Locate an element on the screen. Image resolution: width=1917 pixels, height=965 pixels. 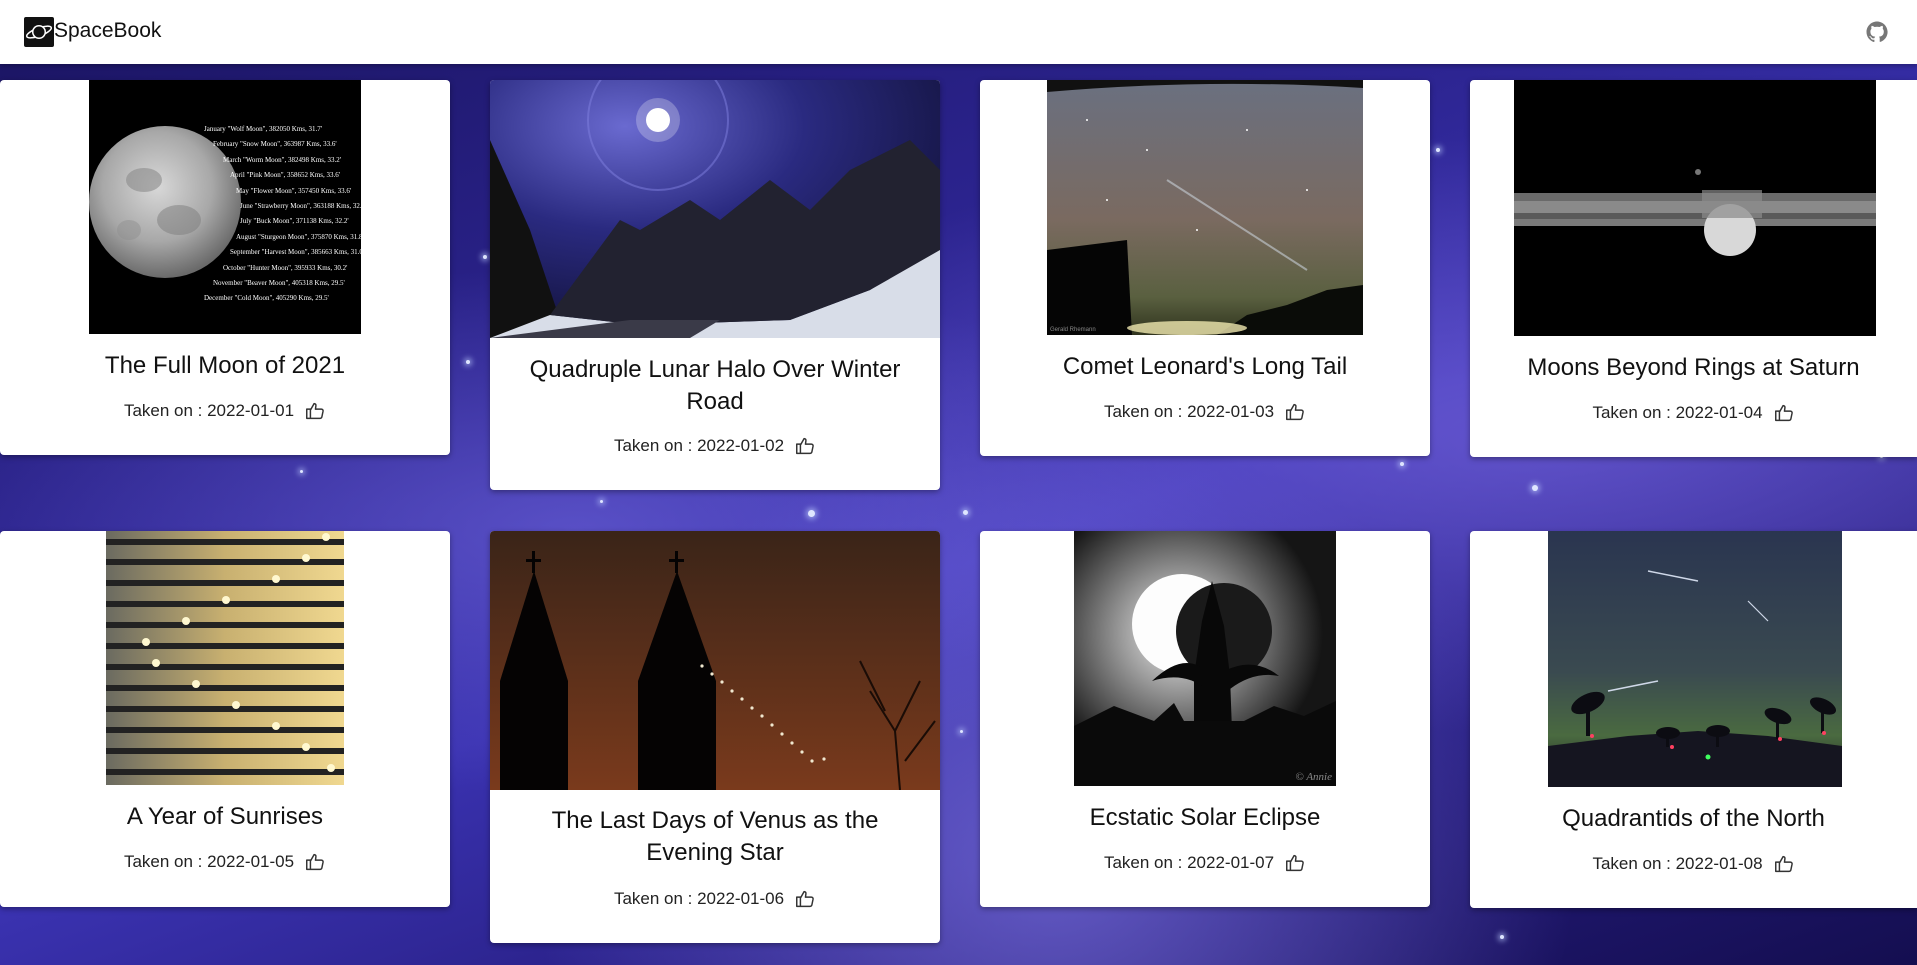
app-title: SpaceBook is located at coordinates (107, 31).